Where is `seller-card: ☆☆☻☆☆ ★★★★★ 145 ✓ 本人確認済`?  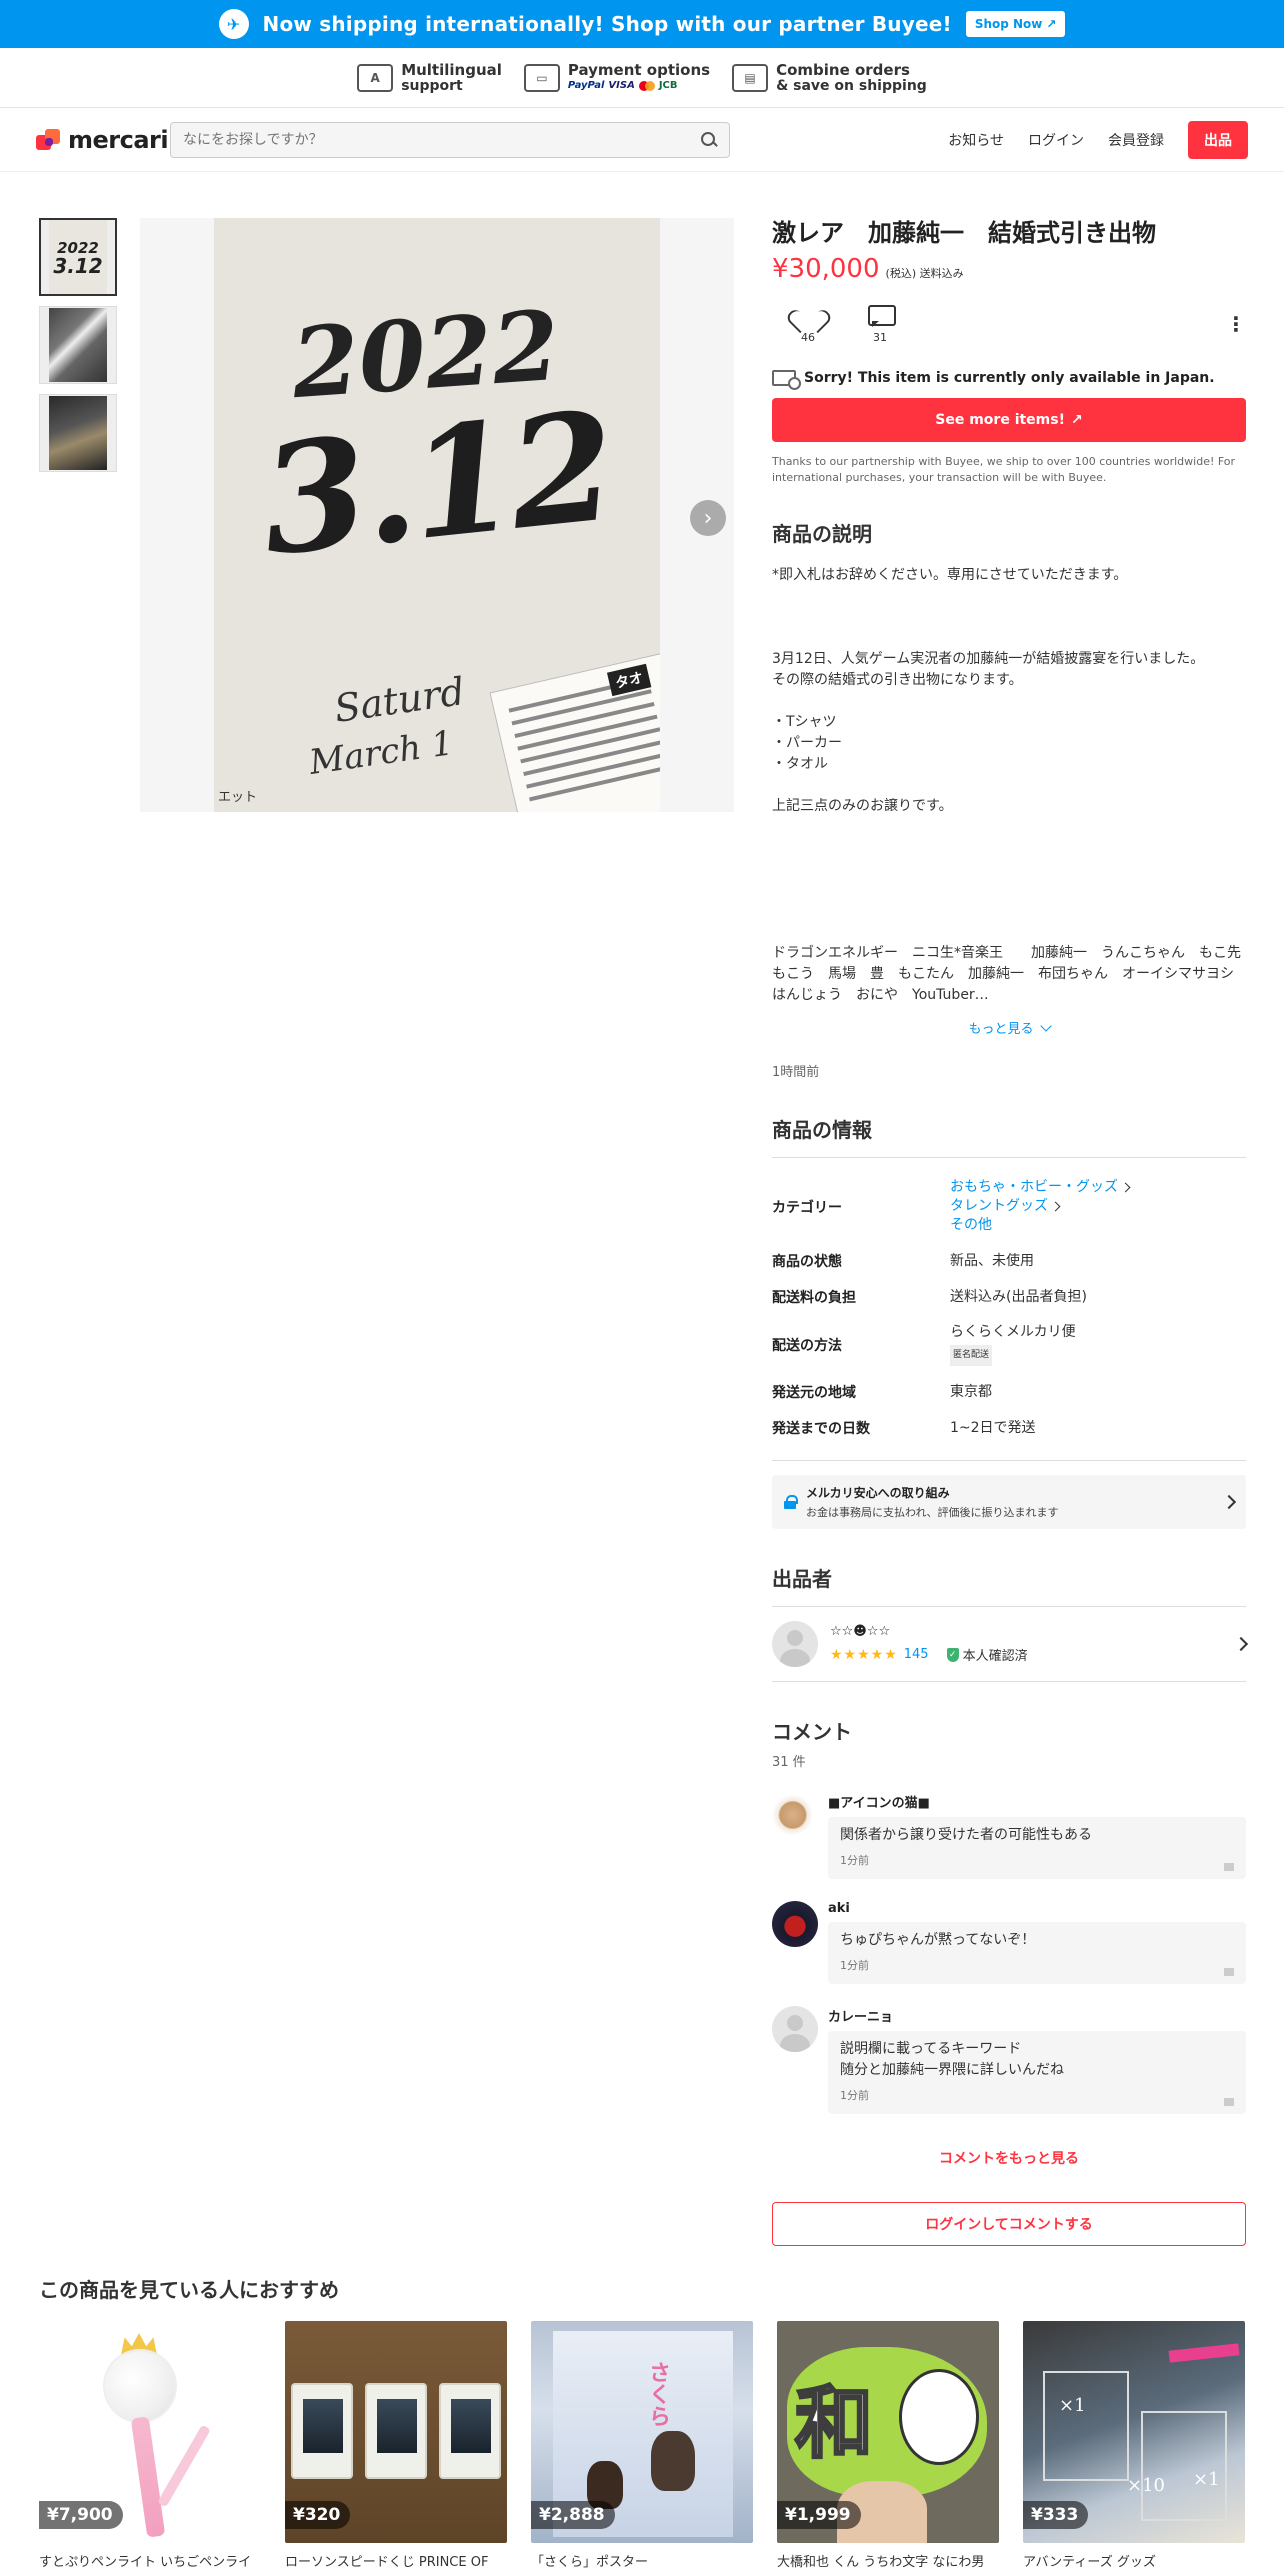 seller-card: ☆☆☻☆☆ ★★★★★ 145 ✓ 本人確認済 is located at coordinates (1010, 1644).